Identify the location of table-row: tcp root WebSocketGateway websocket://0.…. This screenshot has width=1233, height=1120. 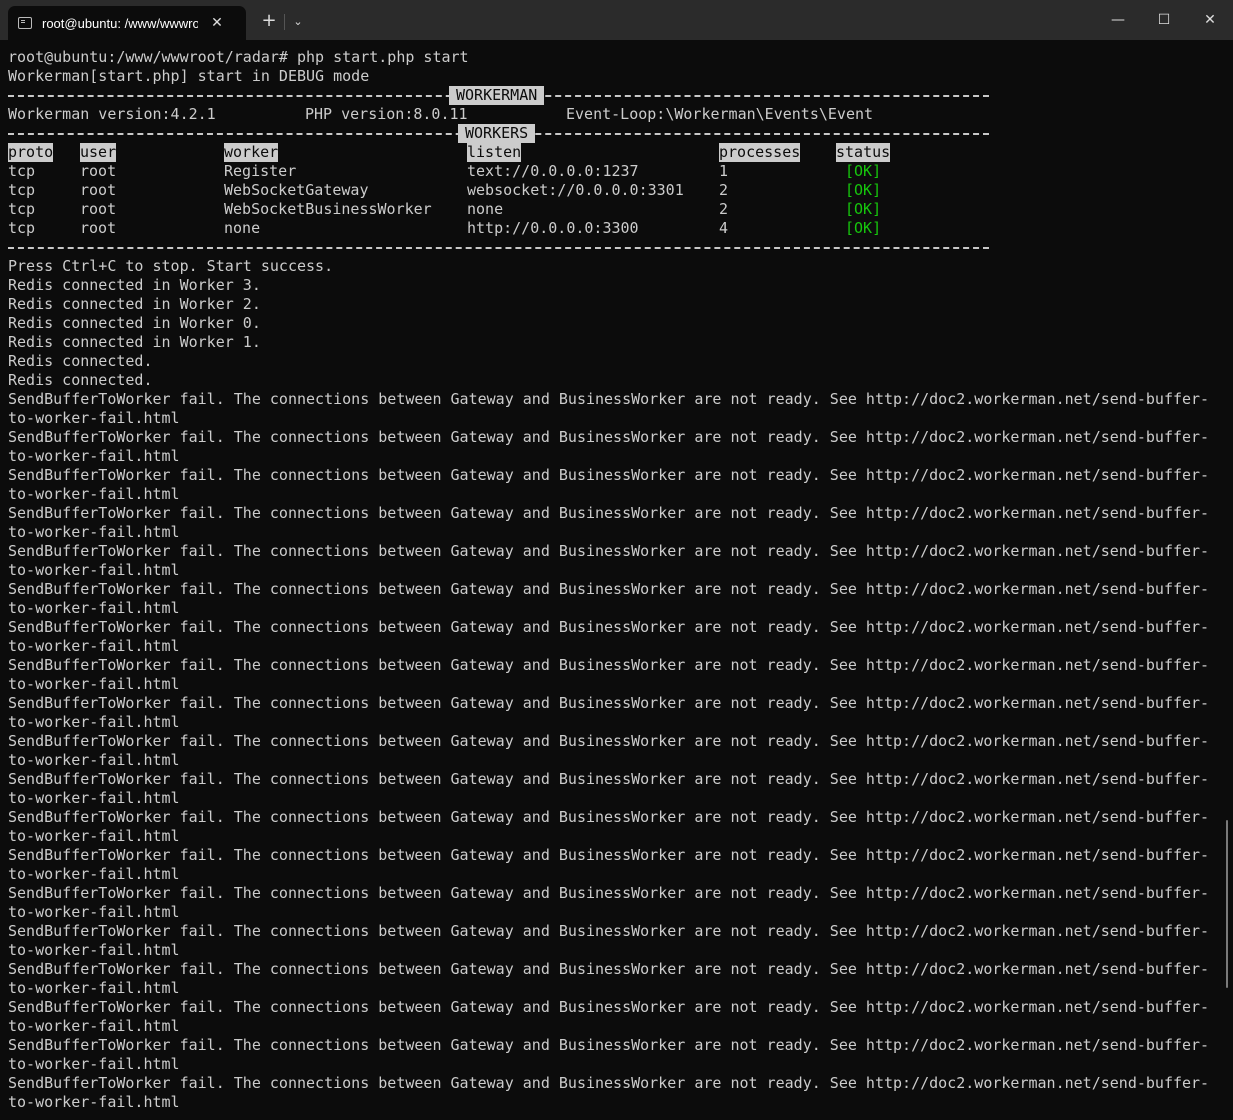
(614, 190).